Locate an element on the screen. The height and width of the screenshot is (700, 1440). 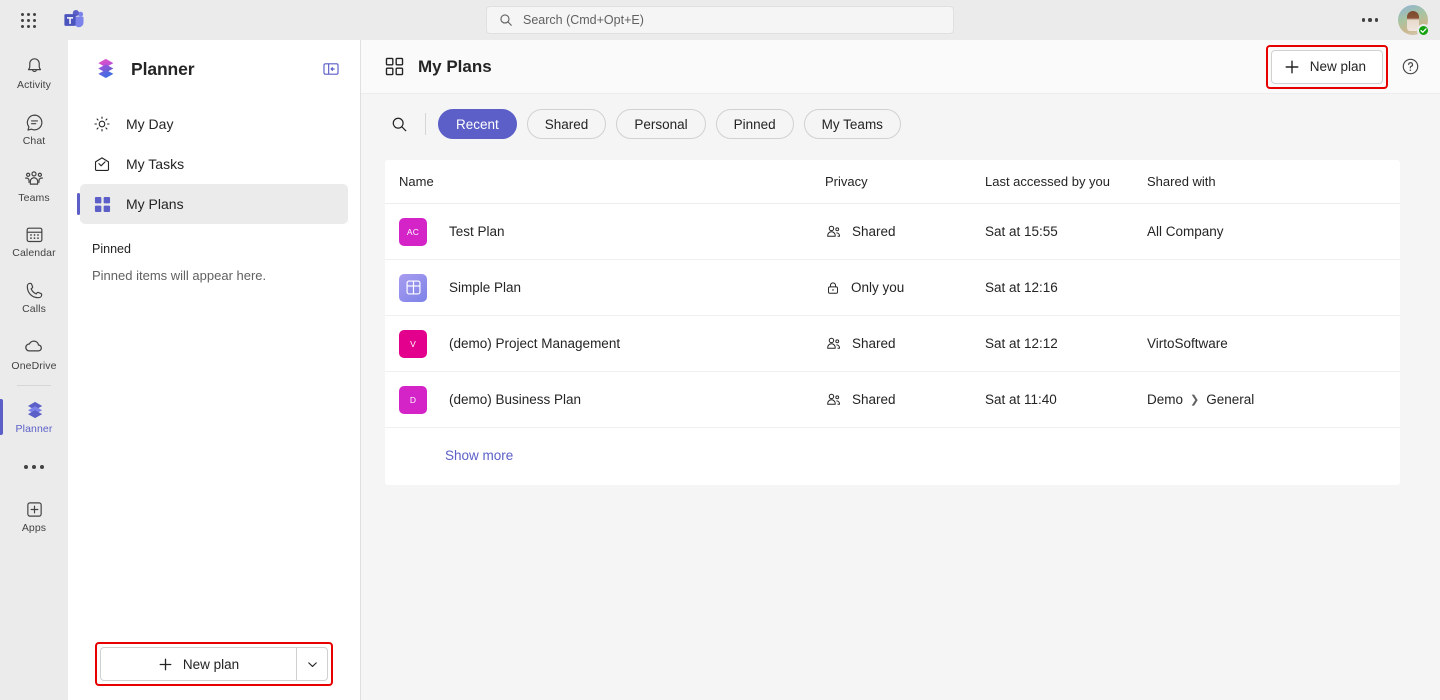
help-question-icon is located at coordinates (1410, 67).